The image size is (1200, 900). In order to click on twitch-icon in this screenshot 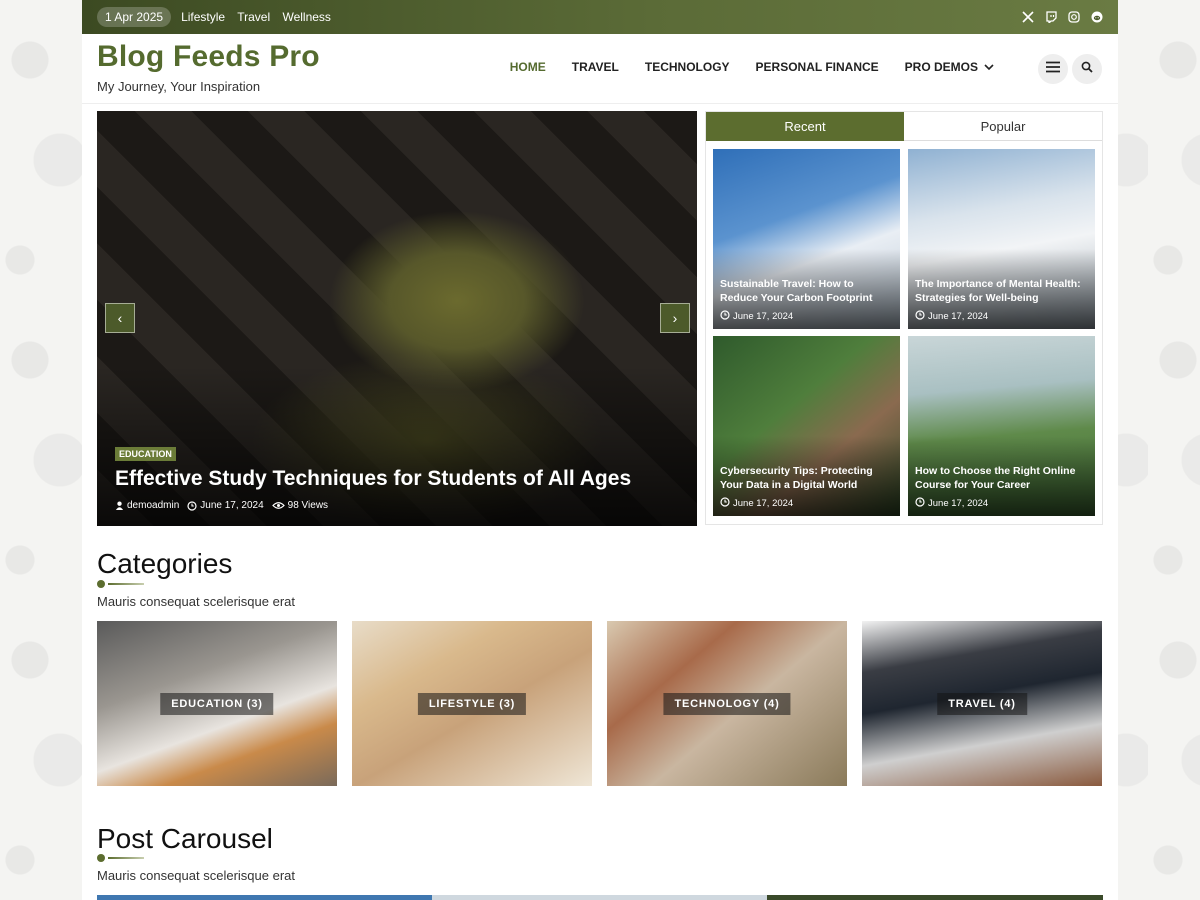, I will do `click(1050, 17)`.